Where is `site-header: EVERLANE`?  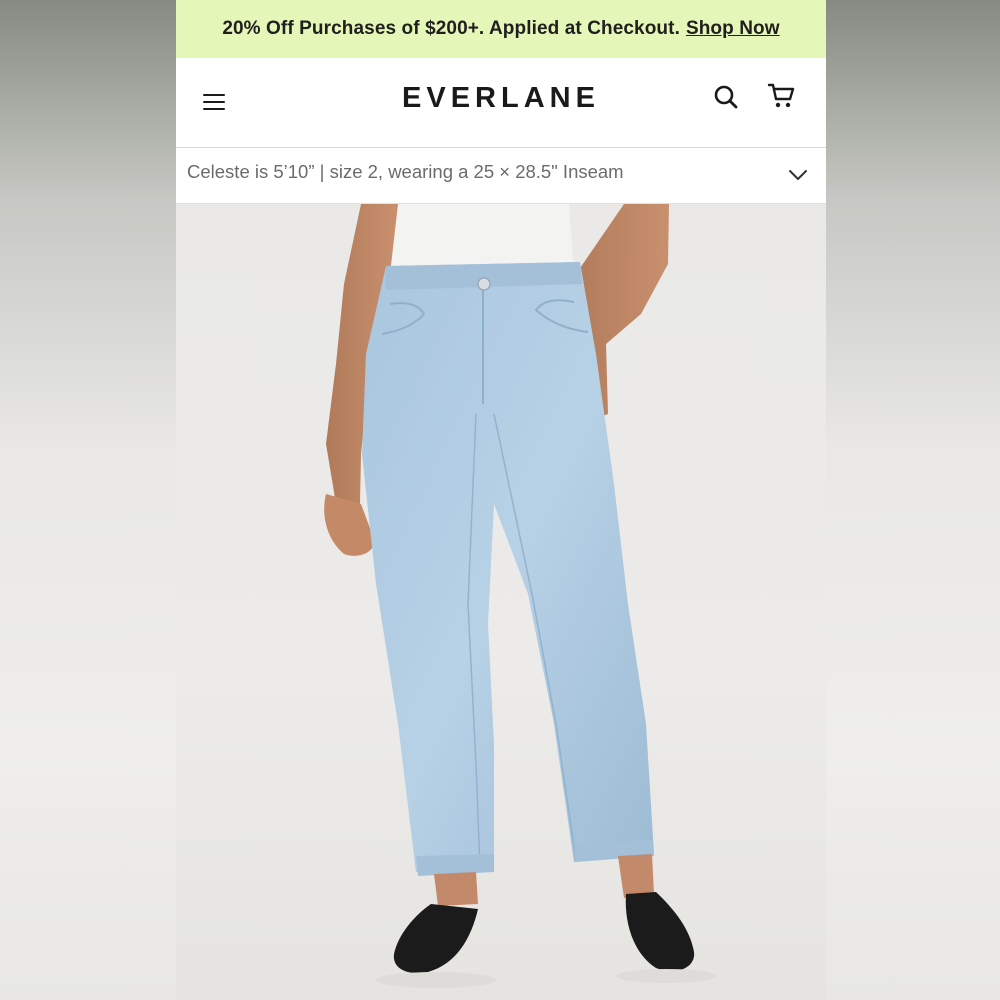 site-header: EVERLANE is located at coordinates (501, 103).